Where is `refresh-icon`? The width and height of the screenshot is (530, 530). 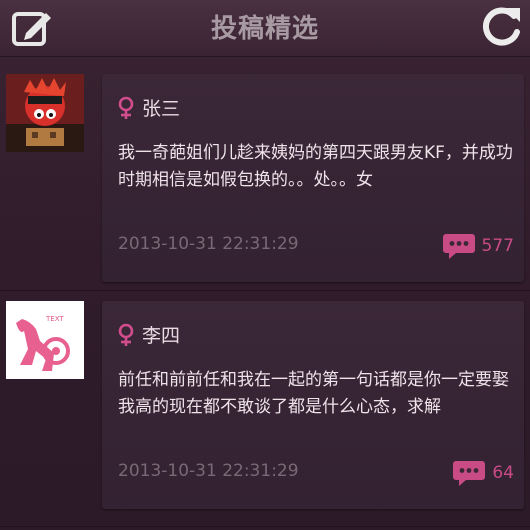 refresh-icon is located at coordinates (501, 26).